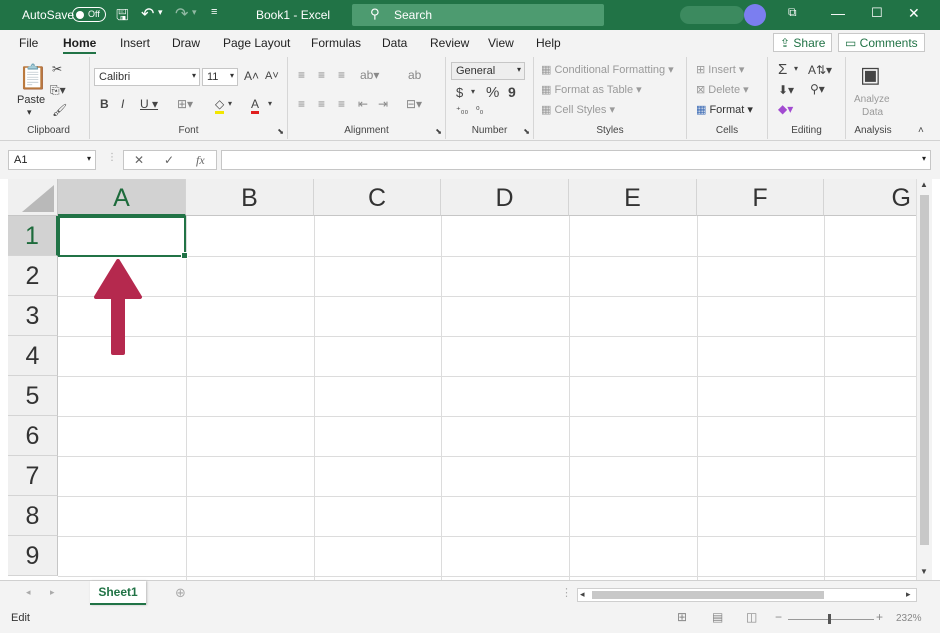 The width and height of the screenshot is (940, 633). I want to click on format-painter-icon: 🖌, so click(59, 110).